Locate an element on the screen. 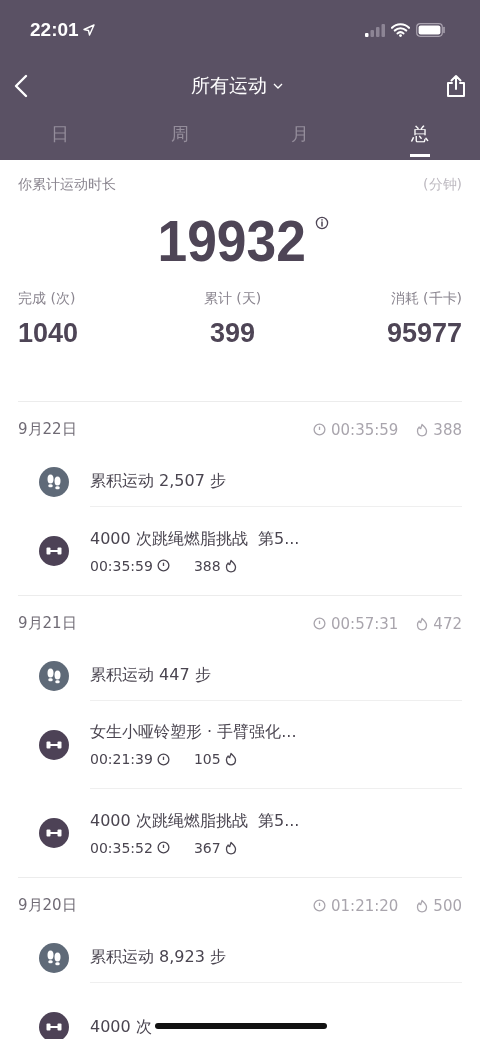  day-calories: 388 is located at coordinates (447, 429).